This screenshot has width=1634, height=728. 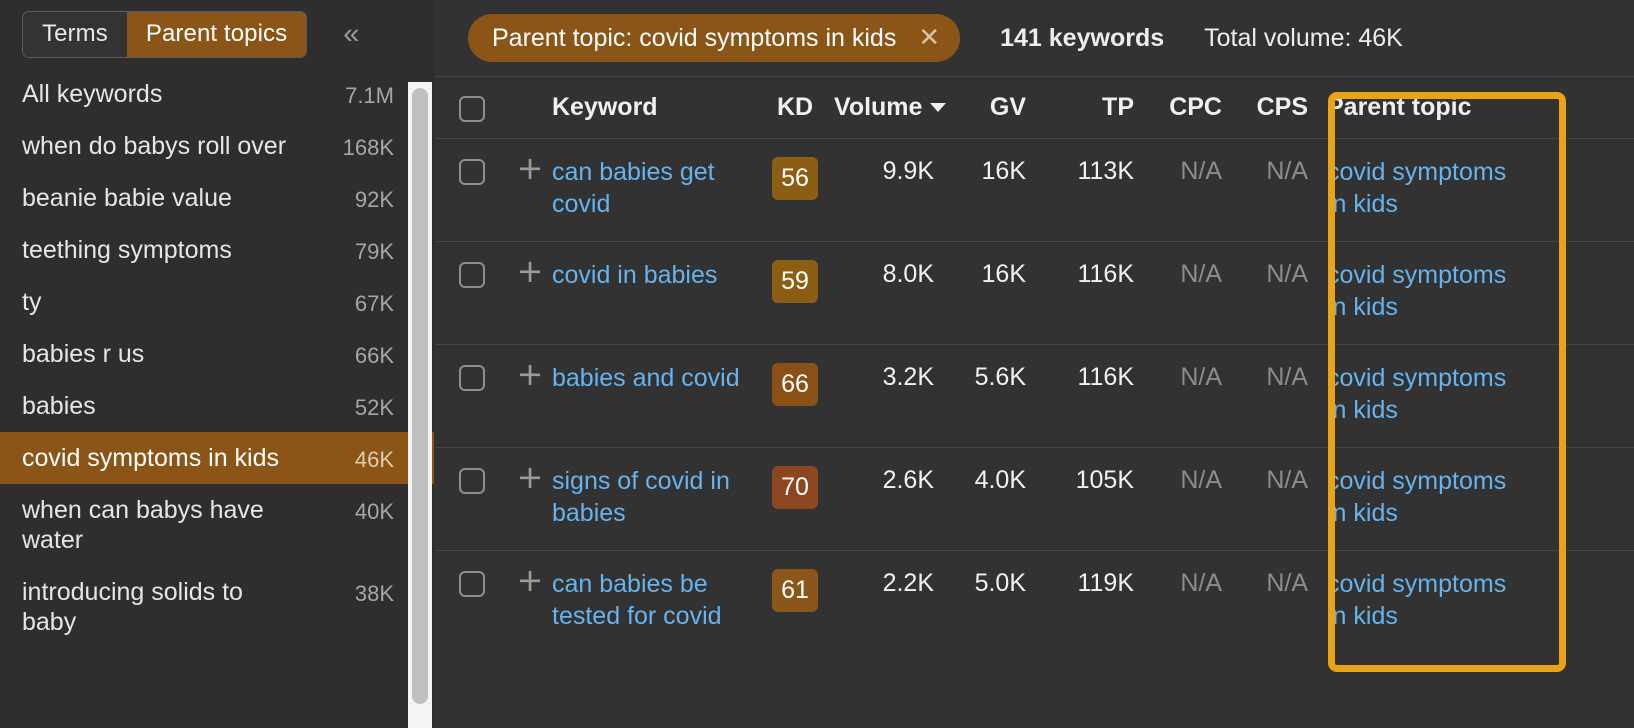 I want to click on column-header-keyword: Keyword, so click(x=654, y=107).